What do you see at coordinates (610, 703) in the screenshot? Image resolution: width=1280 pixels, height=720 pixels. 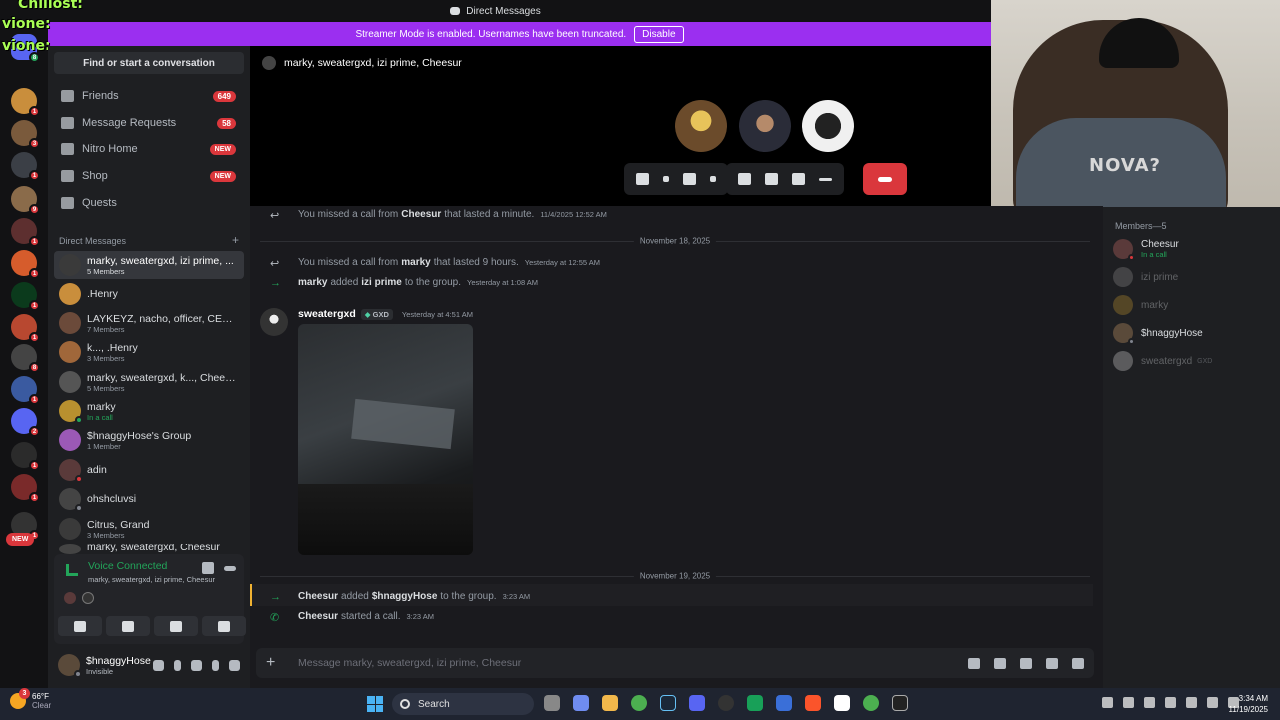 I see `file-explorer-icon` at bounding box center [610, 703].